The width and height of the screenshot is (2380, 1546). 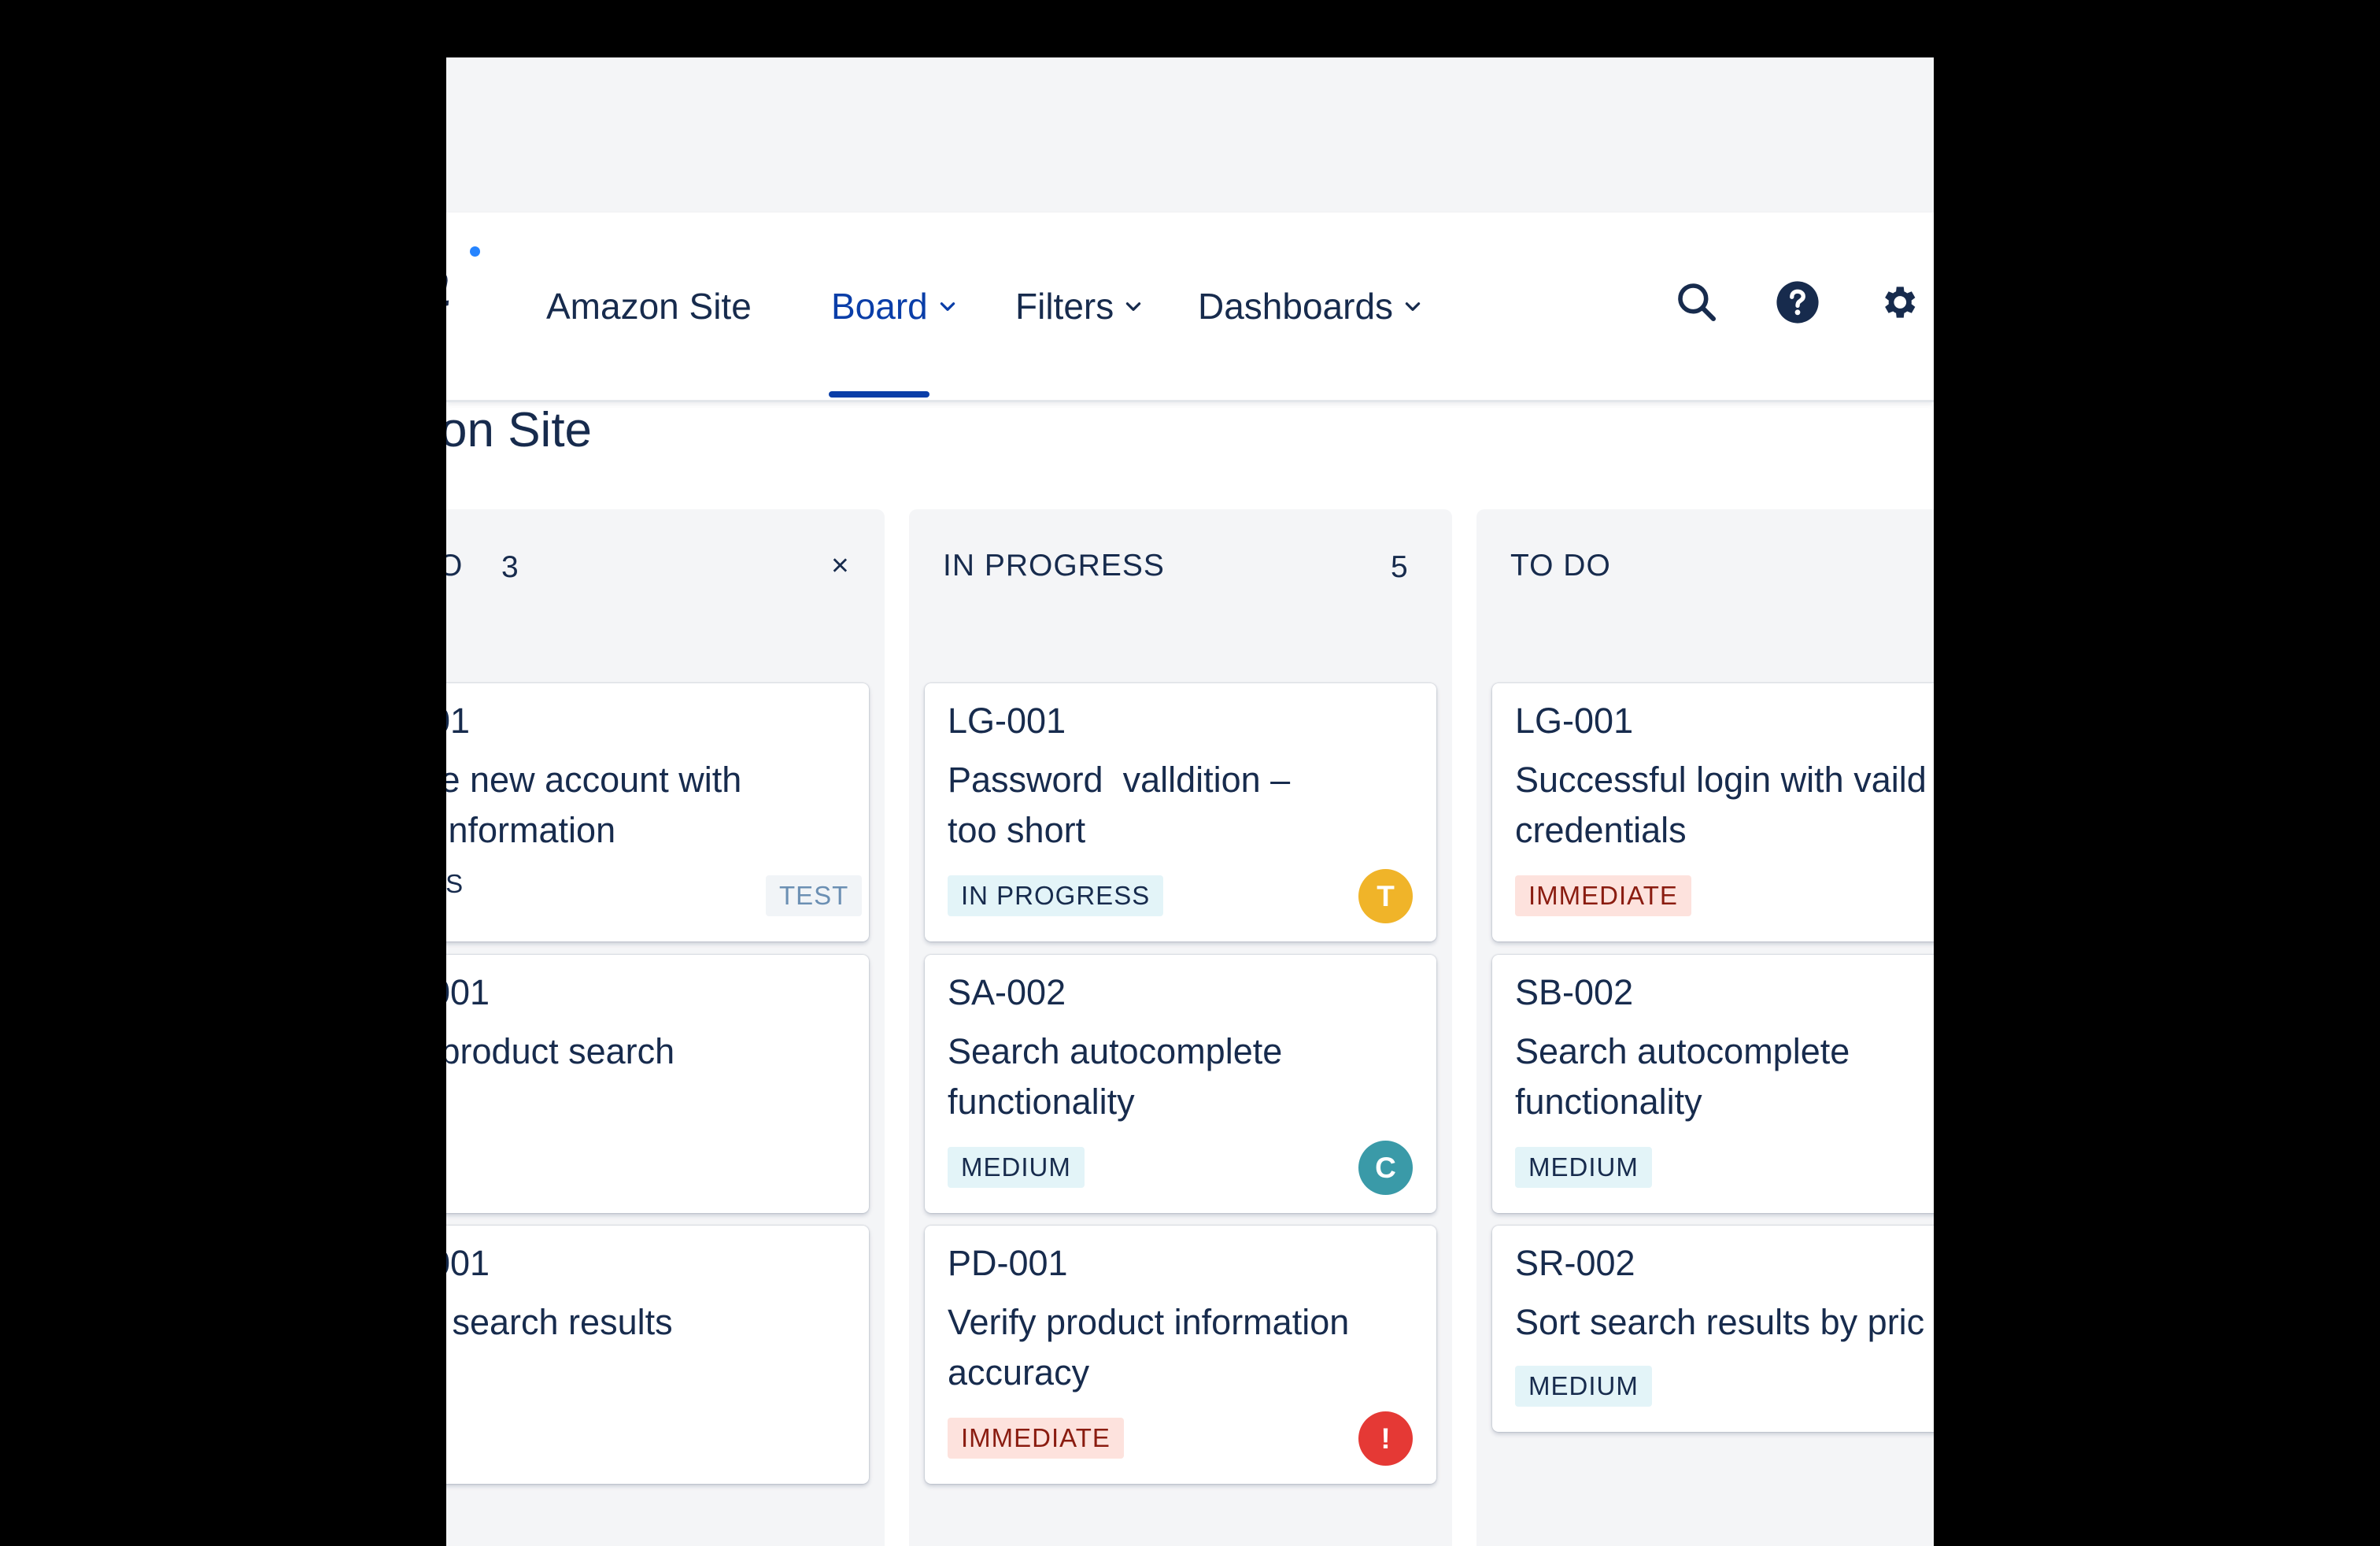 I want to click on nav-project: Amazon Site, so click(x=649, y=307).